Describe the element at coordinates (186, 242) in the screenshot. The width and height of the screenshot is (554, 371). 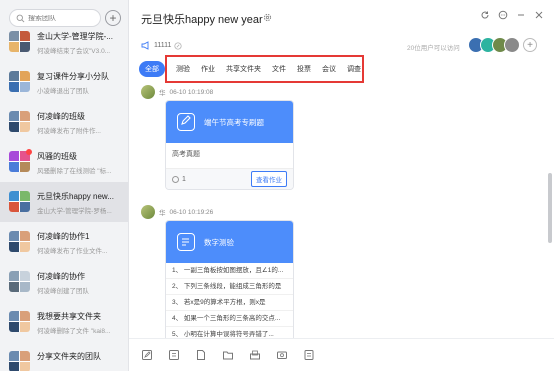
I see `quiz-icon` at that location.